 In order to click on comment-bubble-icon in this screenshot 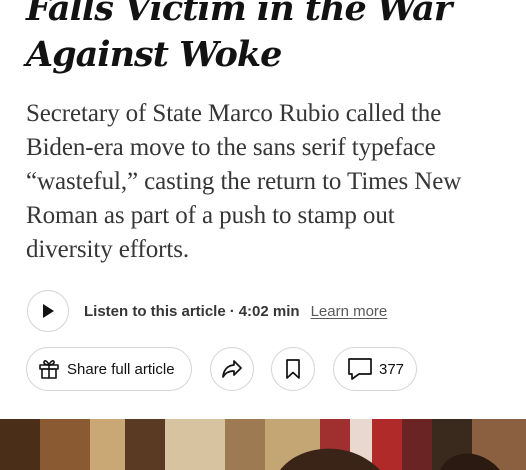, I will do `click(360, 369)`.